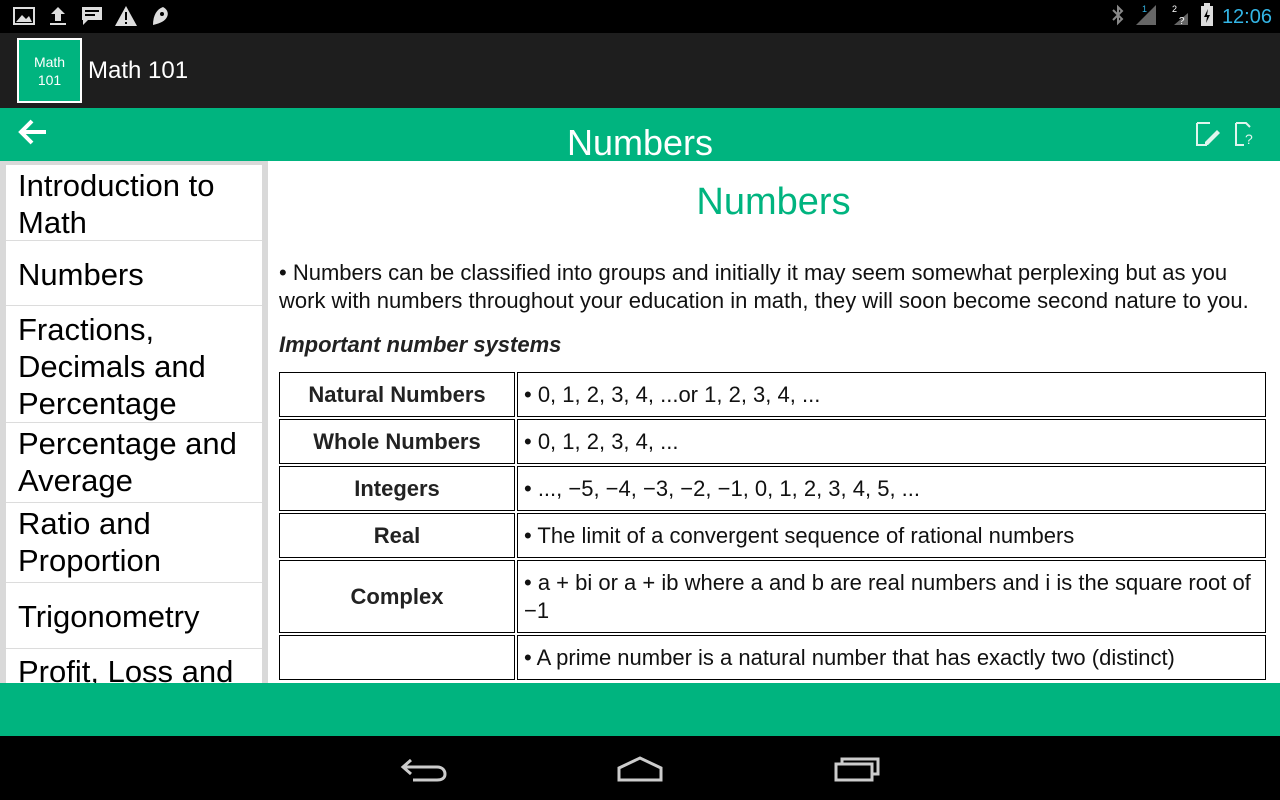  Describe the element at coordinates (397, 535) in the screenshot. I see `table-term: Real` at that location.